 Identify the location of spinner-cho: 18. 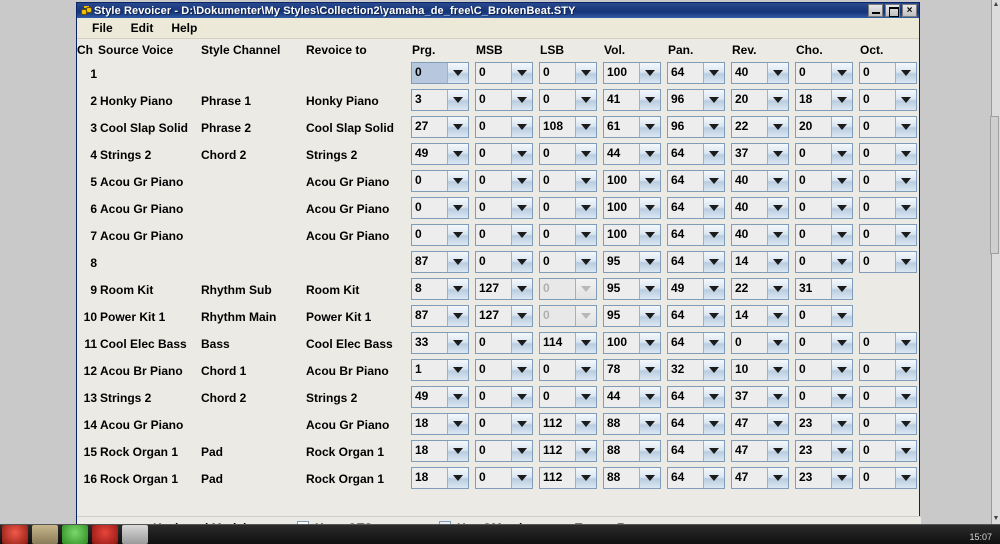
(824, 100).